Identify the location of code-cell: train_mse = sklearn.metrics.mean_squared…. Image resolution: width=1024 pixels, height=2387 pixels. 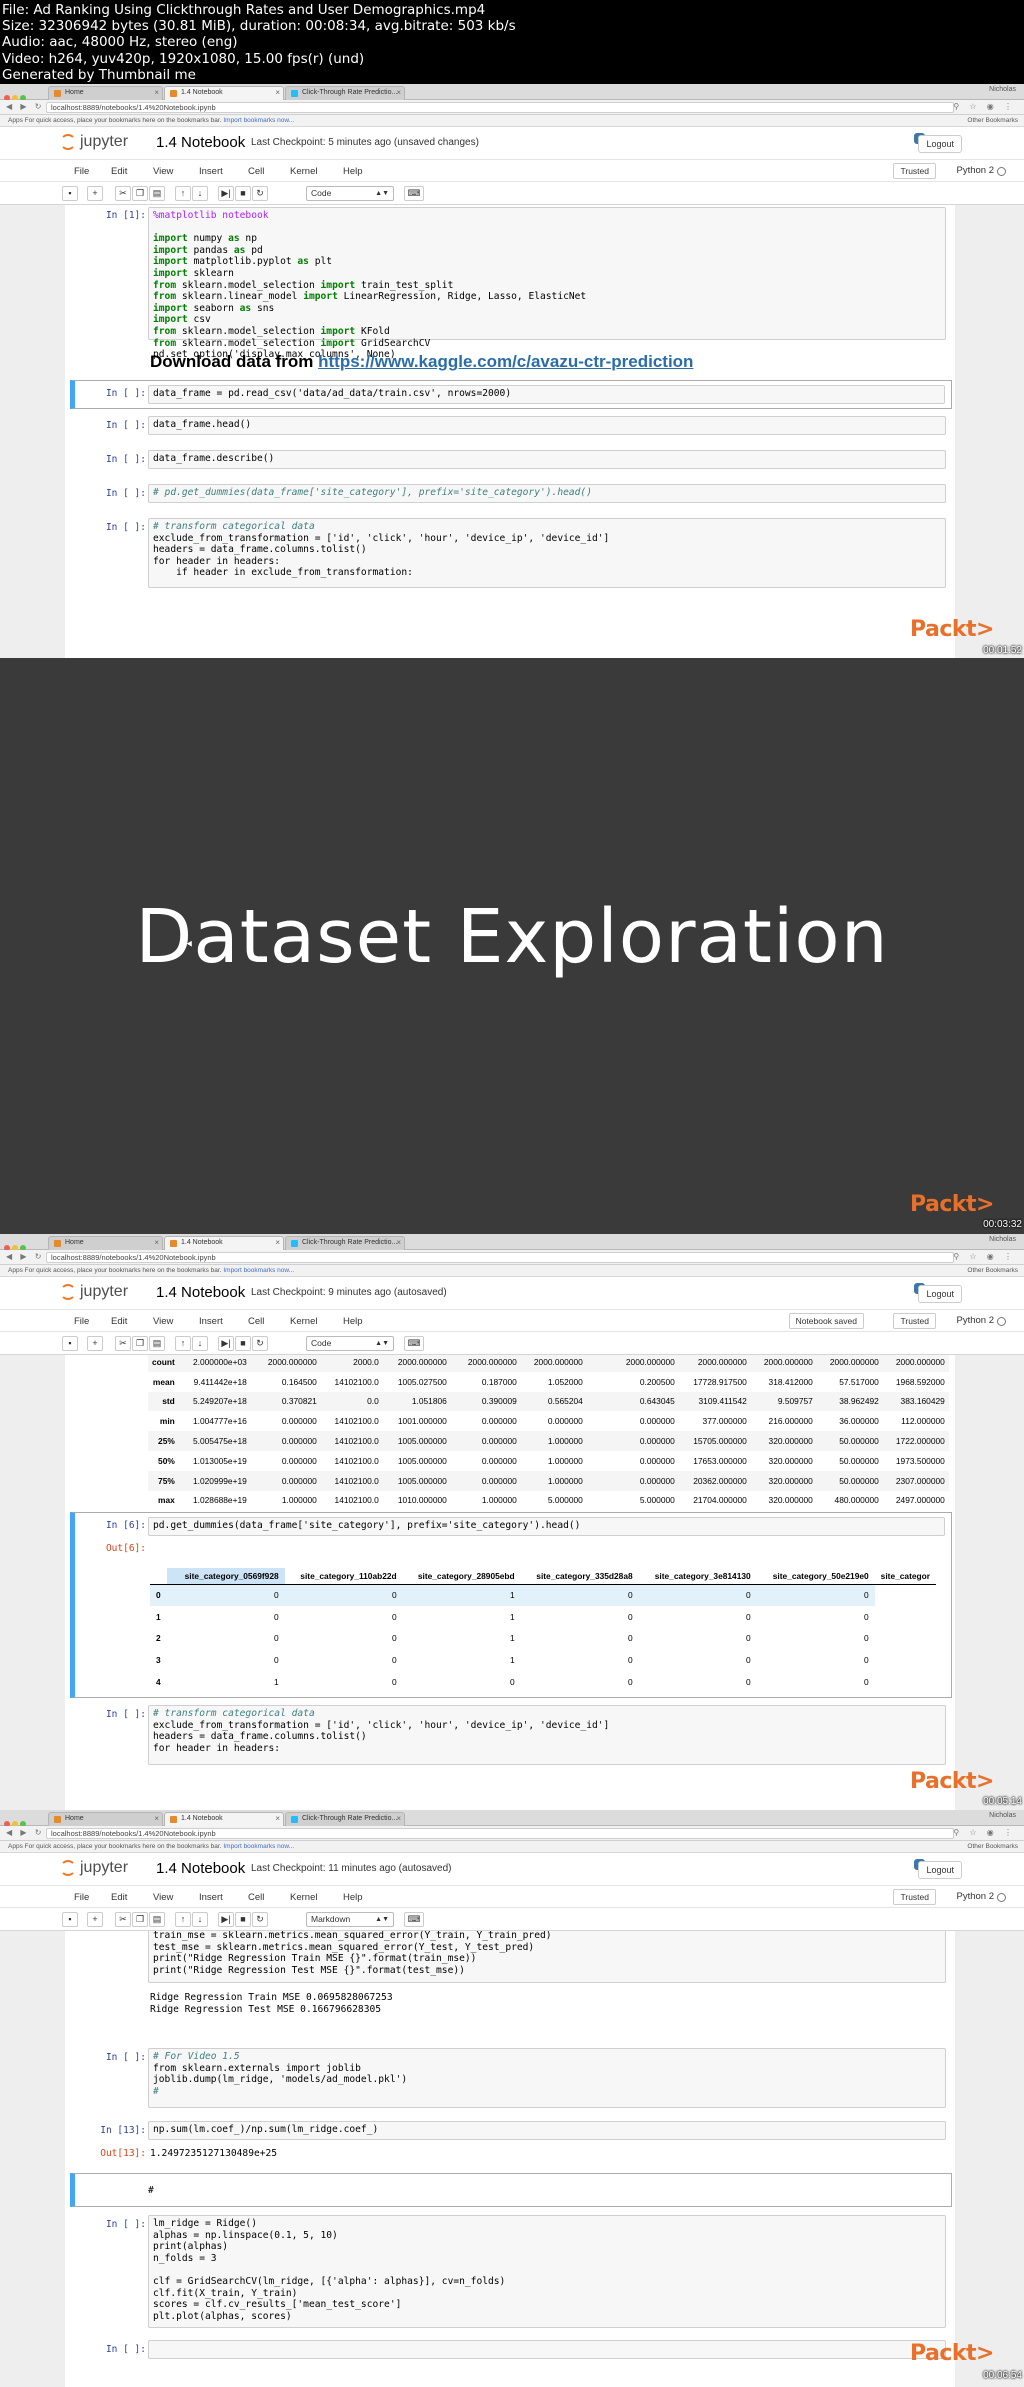
(511, 1957).